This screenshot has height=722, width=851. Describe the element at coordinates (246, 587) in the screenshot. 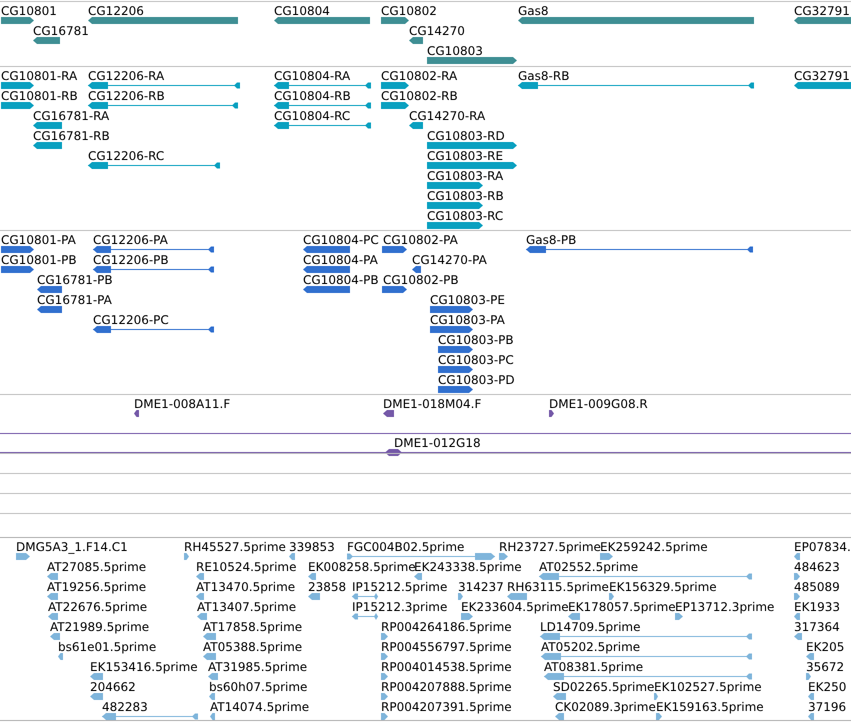

I see `feature-label: AT13470.5prime` at that location.